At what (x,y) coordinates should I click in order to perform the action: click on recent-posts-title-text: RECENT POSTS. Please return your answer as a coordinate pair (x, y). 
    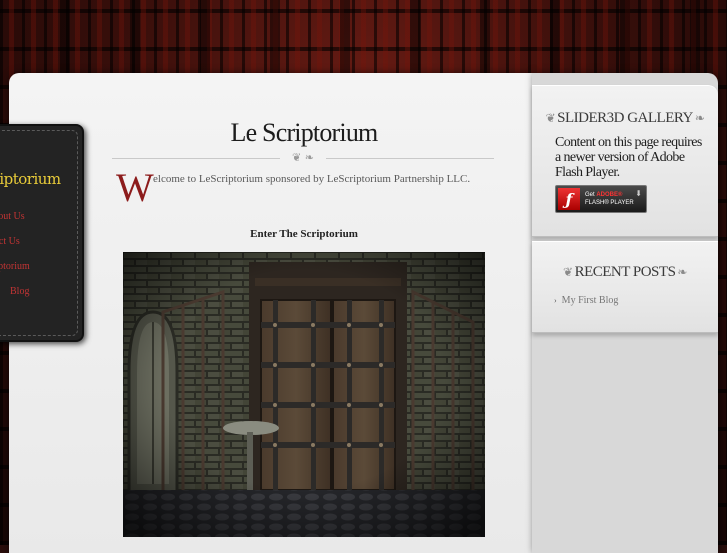
    Looking at the image, I should click on (625, 272).